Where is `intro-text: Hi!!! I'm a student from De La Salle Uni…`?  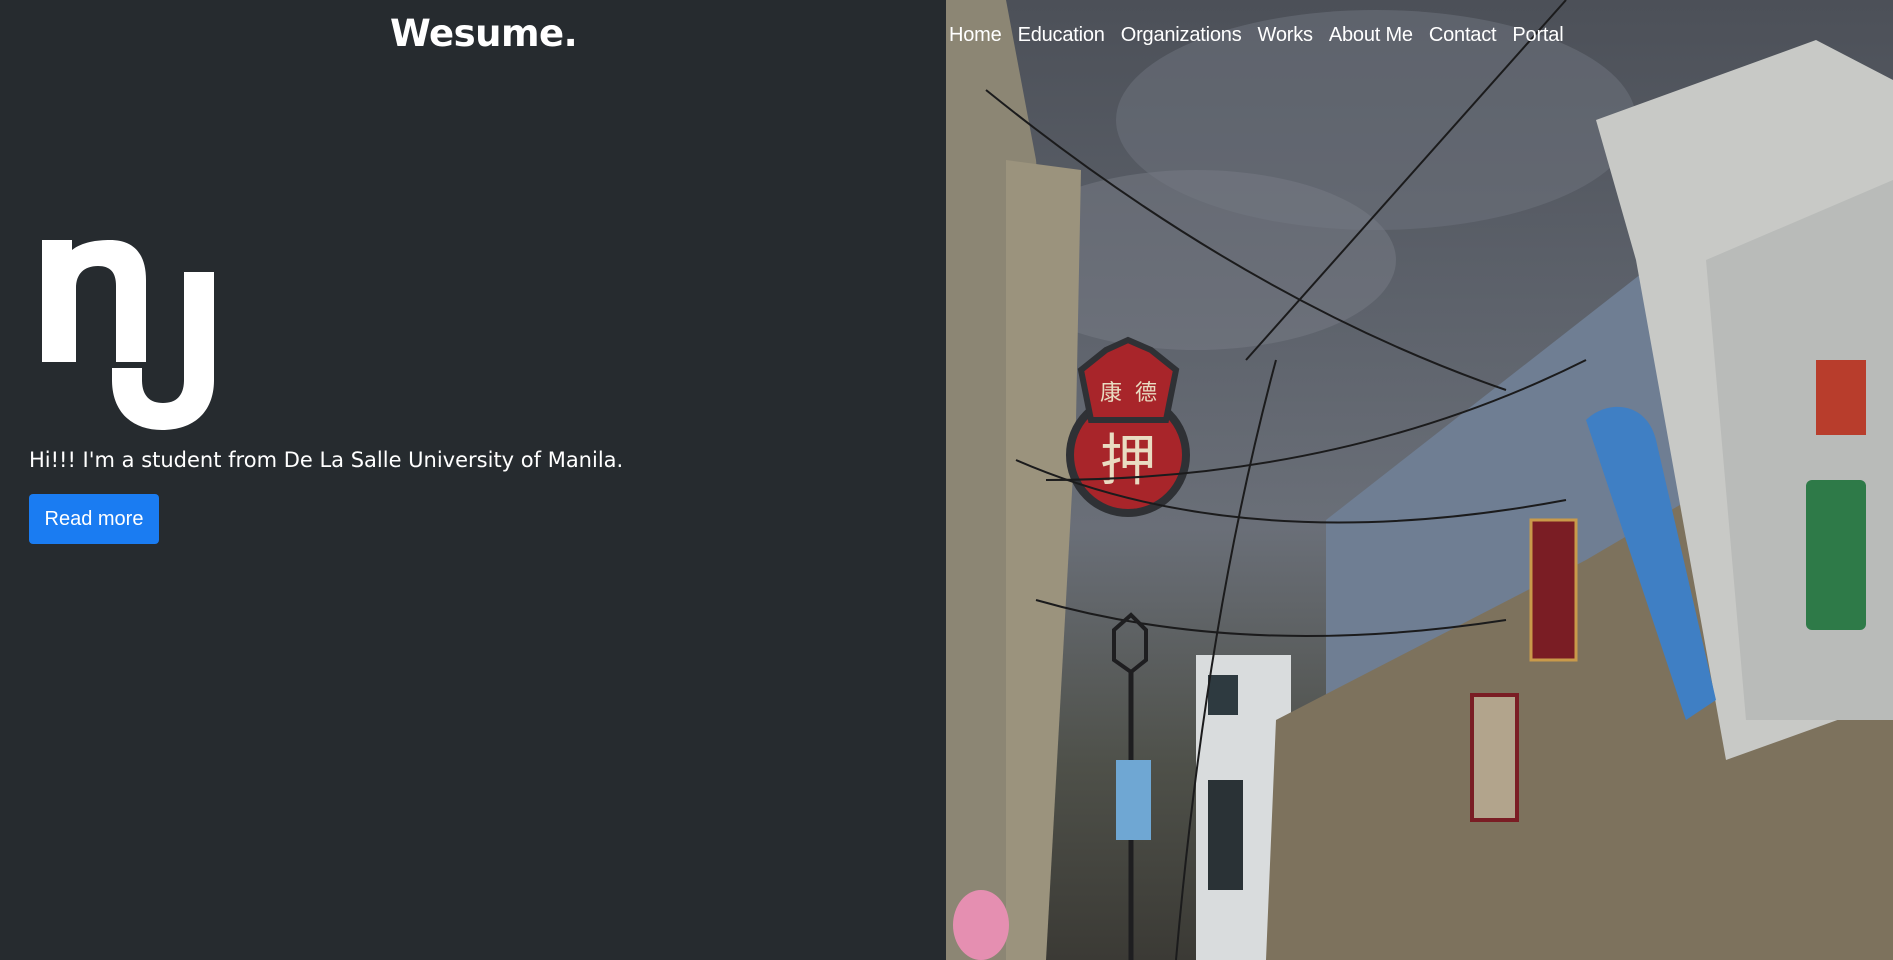
intro-text: Hi!!! I'm a student from De La Salle Uni… is located at coordinates (326, 460).